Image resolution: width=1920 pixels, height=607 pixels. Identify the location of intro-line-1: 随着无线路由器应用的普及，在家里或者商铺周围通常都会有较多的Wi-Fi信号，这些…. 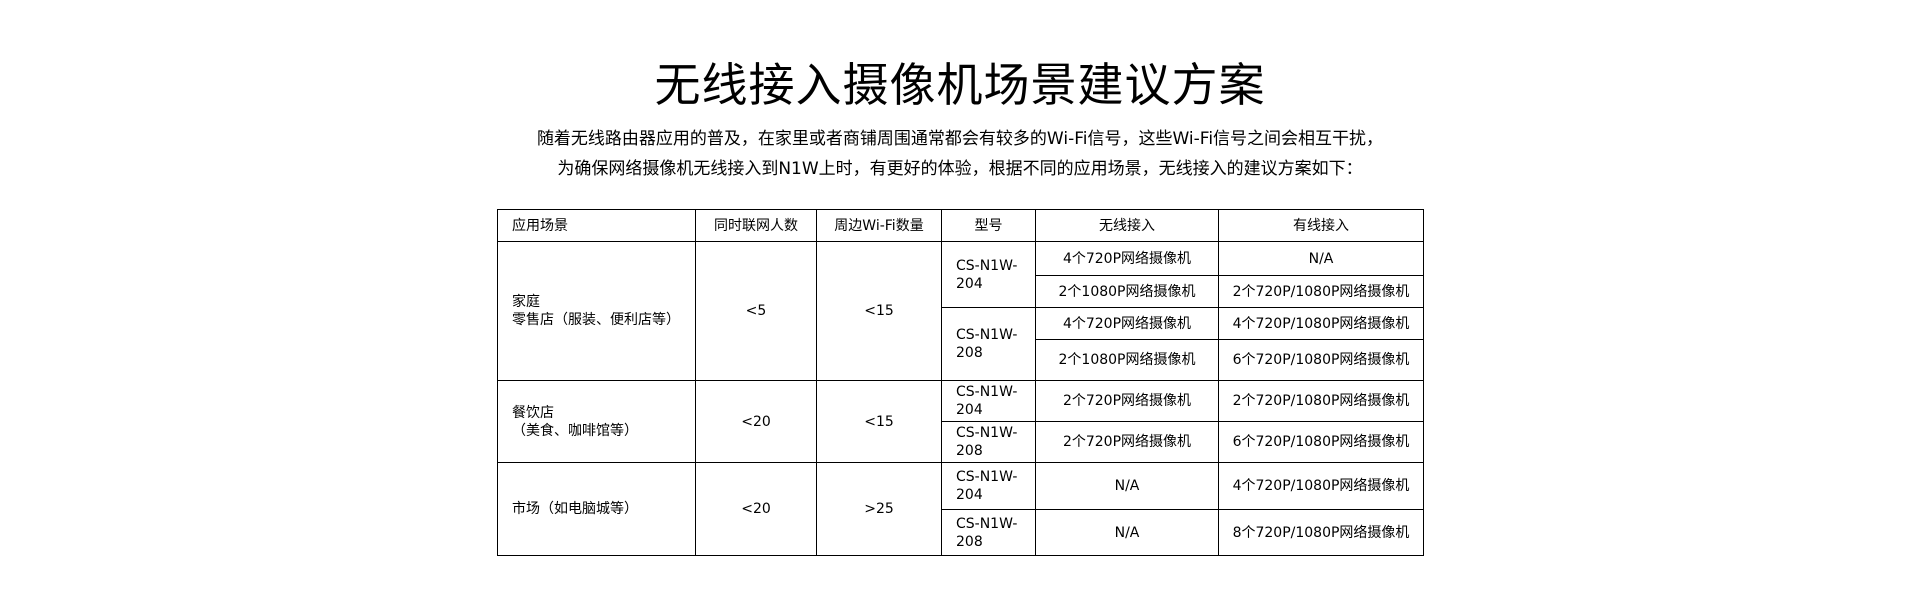
(960, 139).